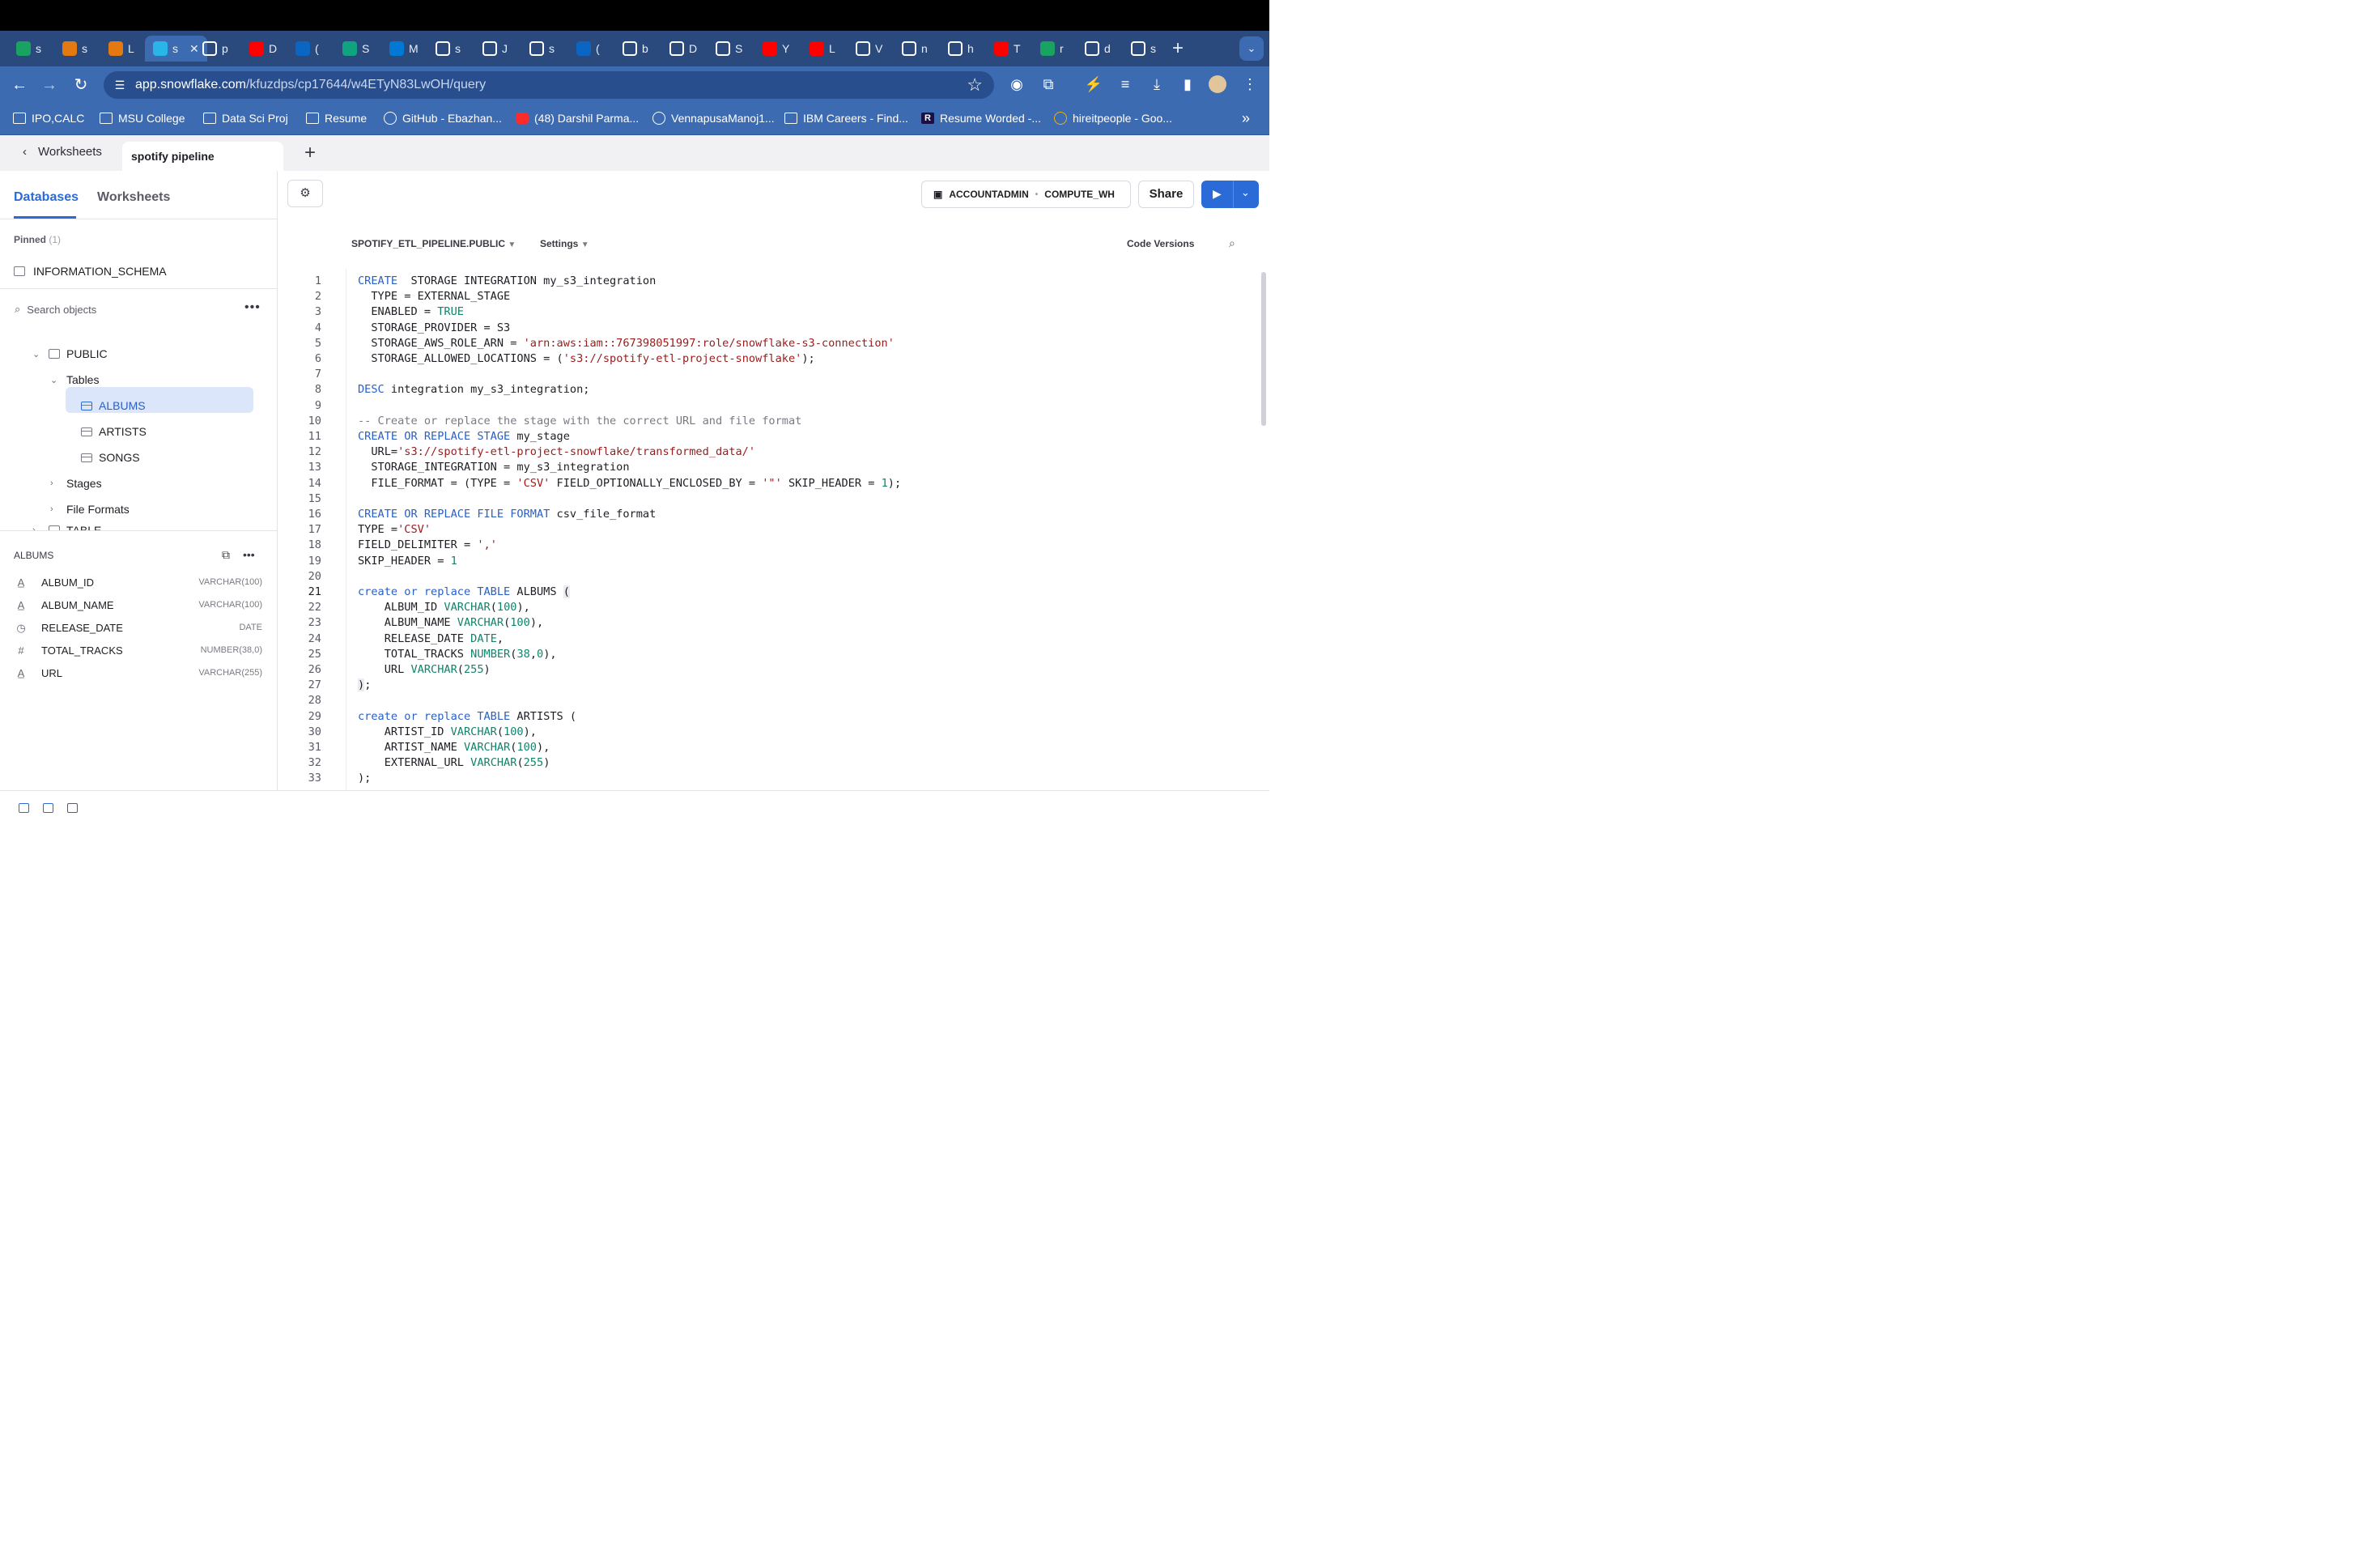 This screenshot has width=2380, height=1548. What do you see at coordinates (1098, 48) in the screenshot?
I see `browser-tab: d` at bounding box center [1098, 48].